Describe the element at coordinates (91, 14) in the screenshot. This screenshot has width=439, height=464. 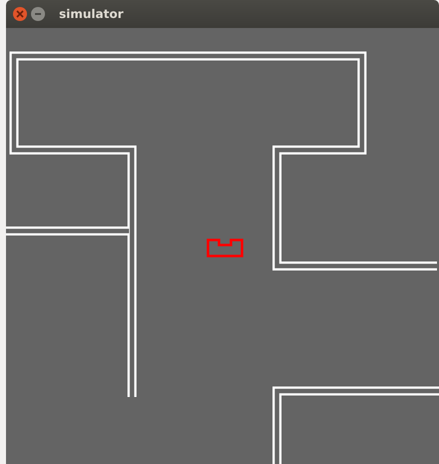
I see `window-title: simulator` at that location.